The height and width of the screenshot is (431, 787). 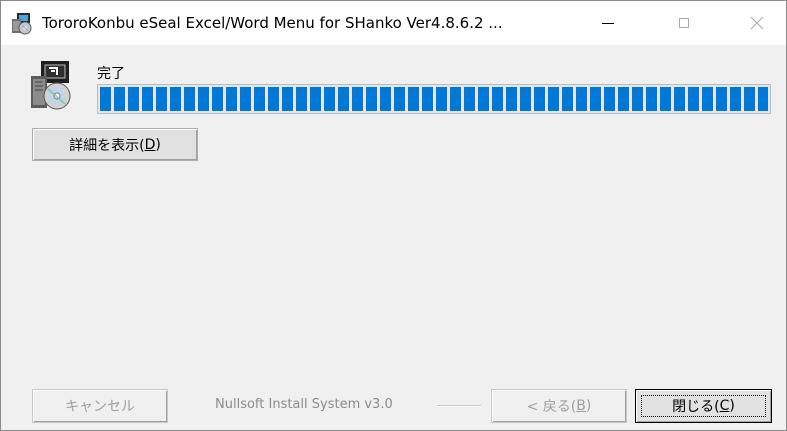 What do you see at coordinates (684, 23) in the screenshot?
I see `maximize-icon` at bounding box center [684, 23].